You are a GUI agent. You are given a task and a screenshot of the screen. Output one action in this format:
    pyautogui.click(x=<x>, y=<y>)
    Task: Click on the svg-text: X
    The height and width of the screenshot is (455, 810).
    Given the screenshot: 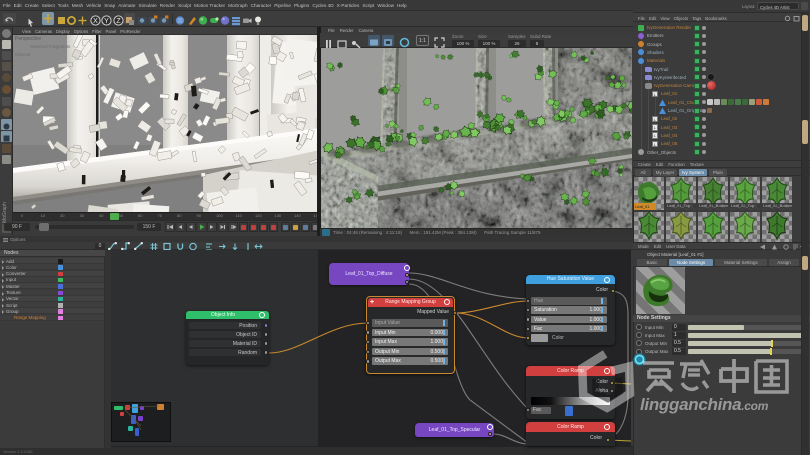 What is the action you would take?
    pyautogui.click(x=95, y=21)
    